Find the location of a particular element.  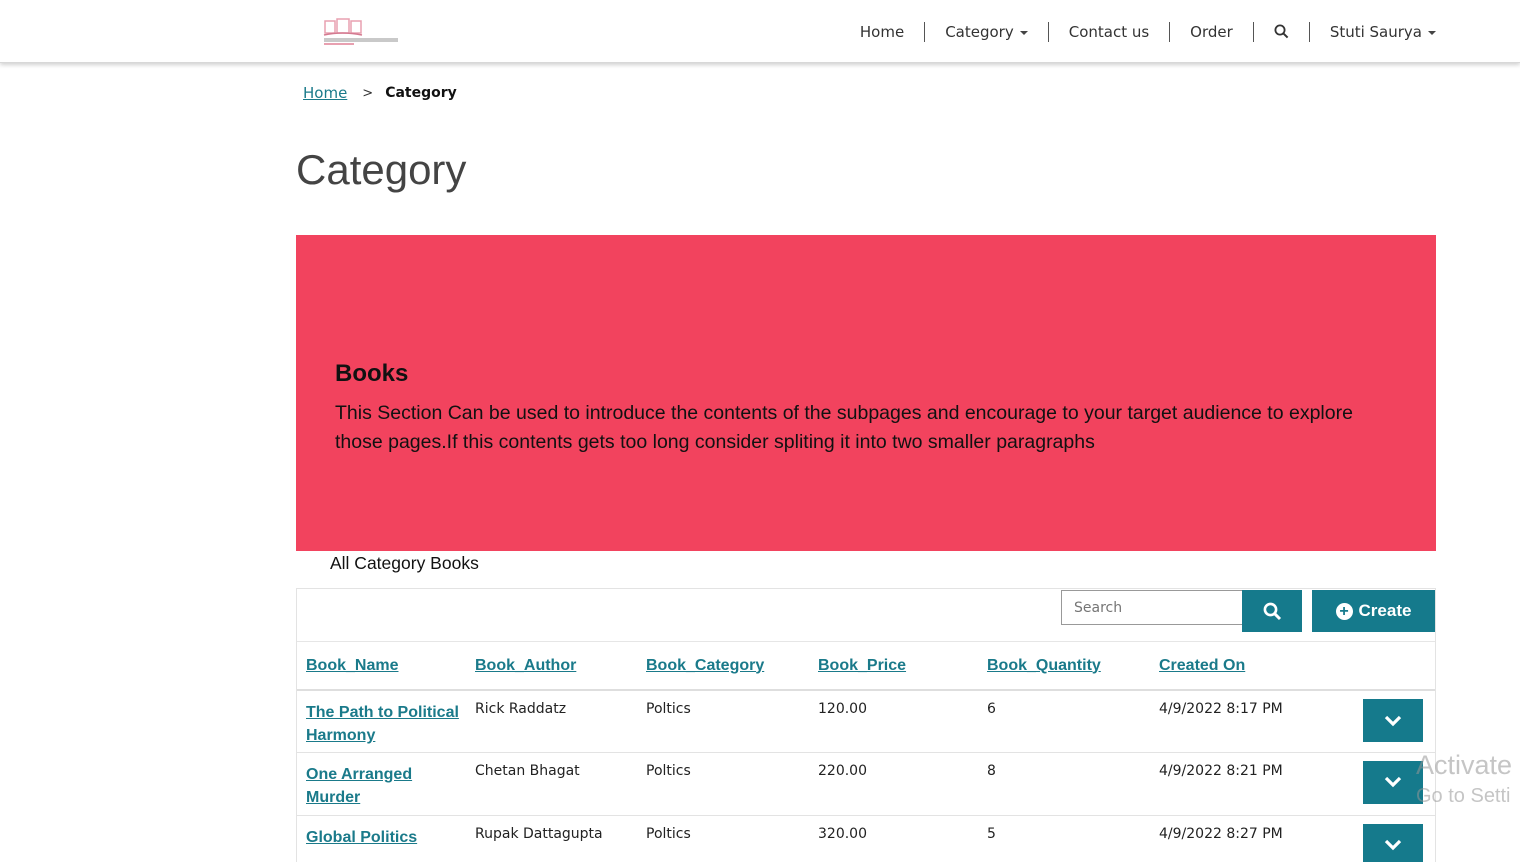

col-header-book-price: Book_Price is located at coordinates (893, 666).